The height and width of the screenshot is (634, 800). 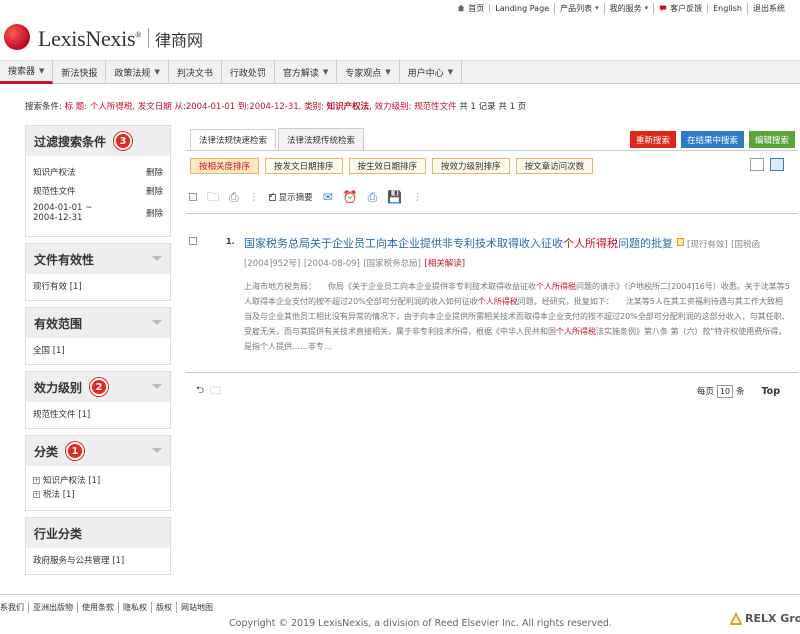 I want to click on sort-effective-date-button: 按生效日期排序, so click(x=387, y=166).